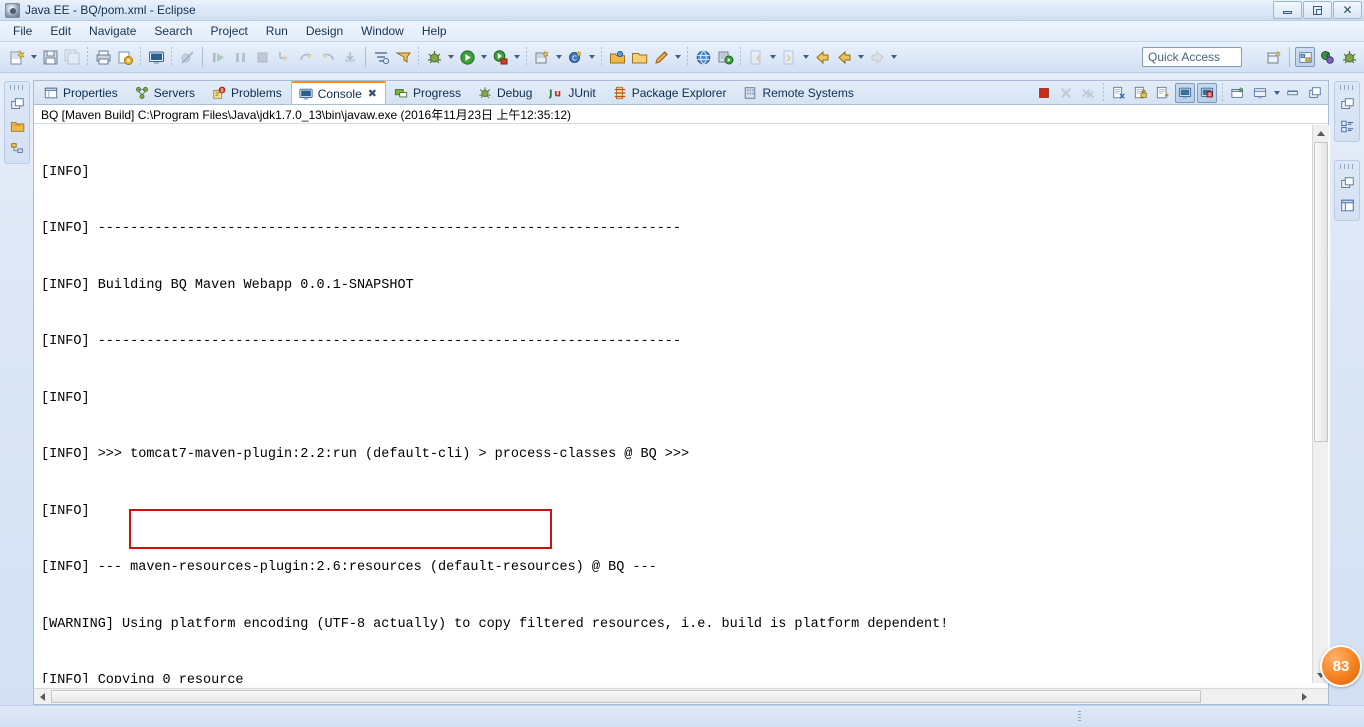 This screenshot has width=1364, height=727. What do you see at coordinates (1287, 10) in the screenshot?
I see `minimize-button` at bounding box center [1287, 10].